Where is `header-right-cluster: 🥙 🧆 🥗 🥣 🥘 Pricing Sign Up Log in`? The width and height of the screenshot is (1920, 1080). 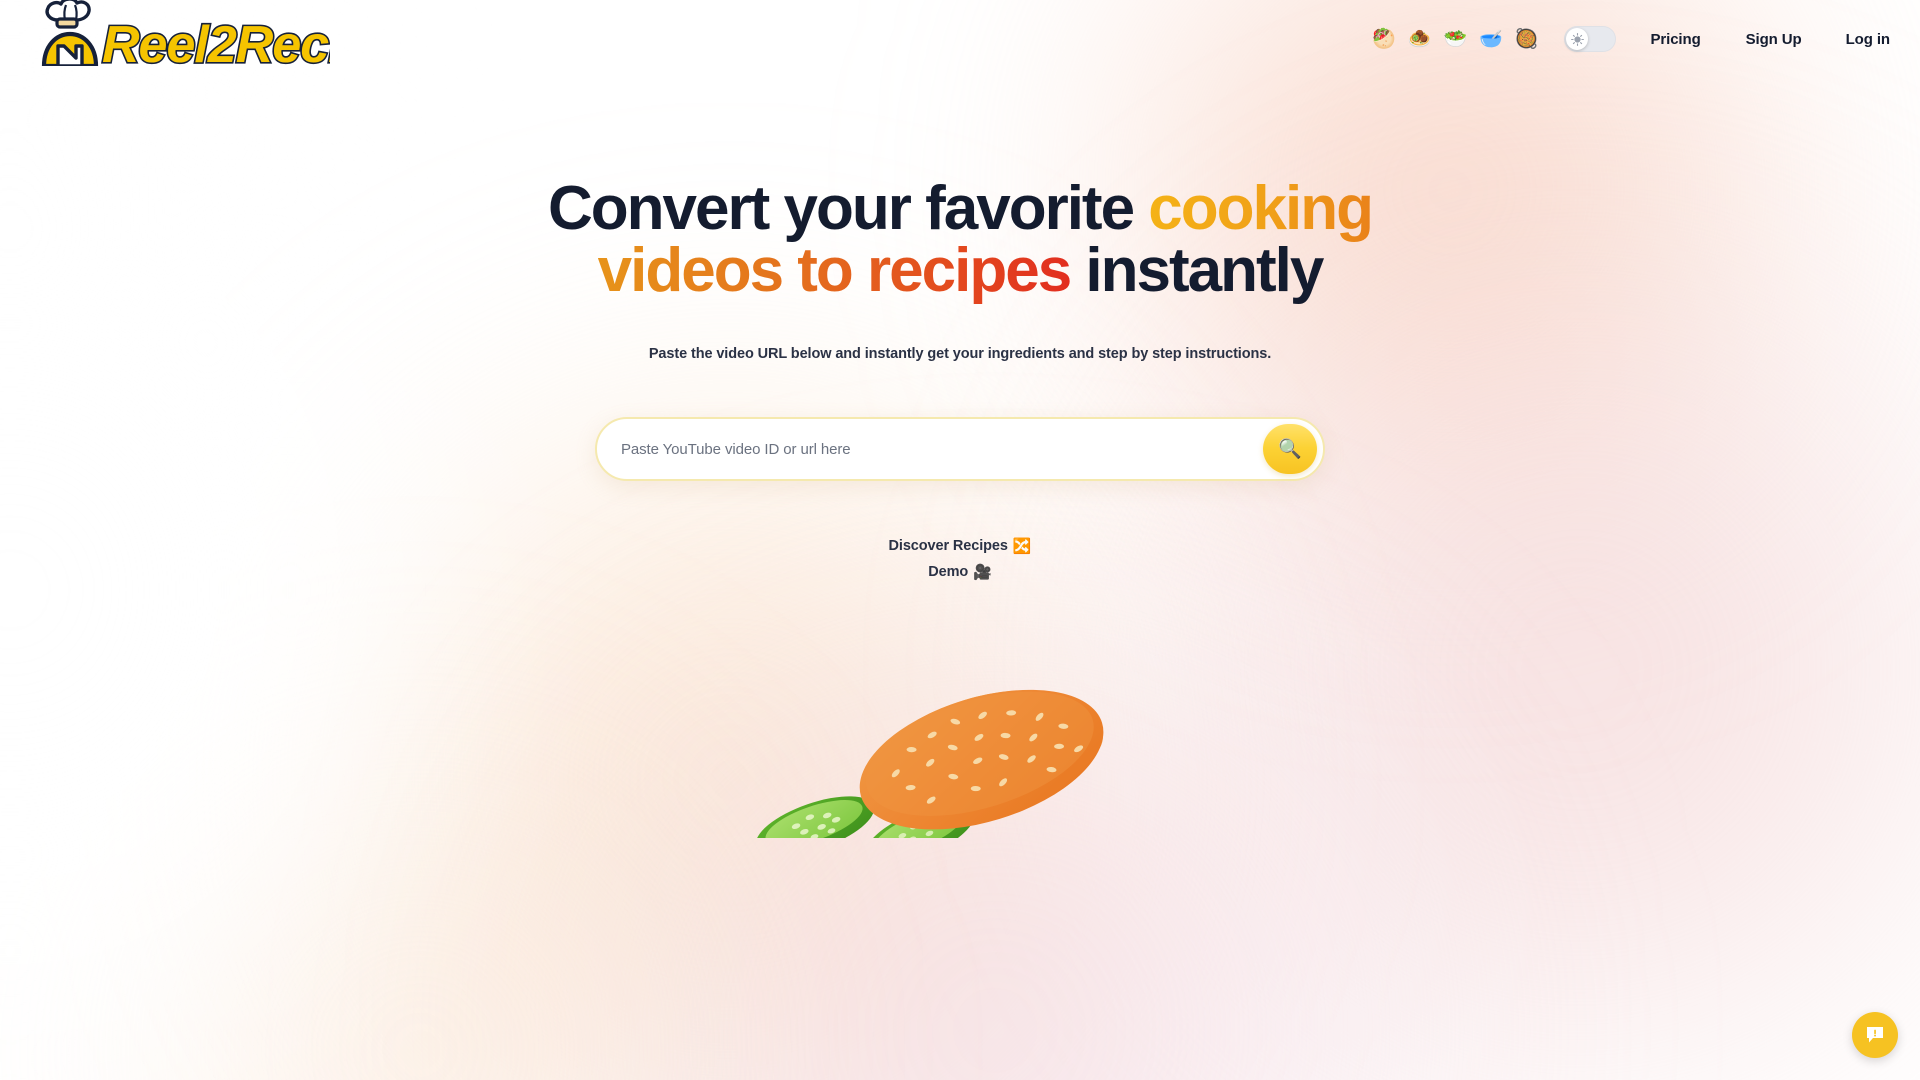 header-right-cluster: 🥙 🧆 🥗 🥣 🥘 Pricing Sign Up Log in is located at coordinates (1635, 39).